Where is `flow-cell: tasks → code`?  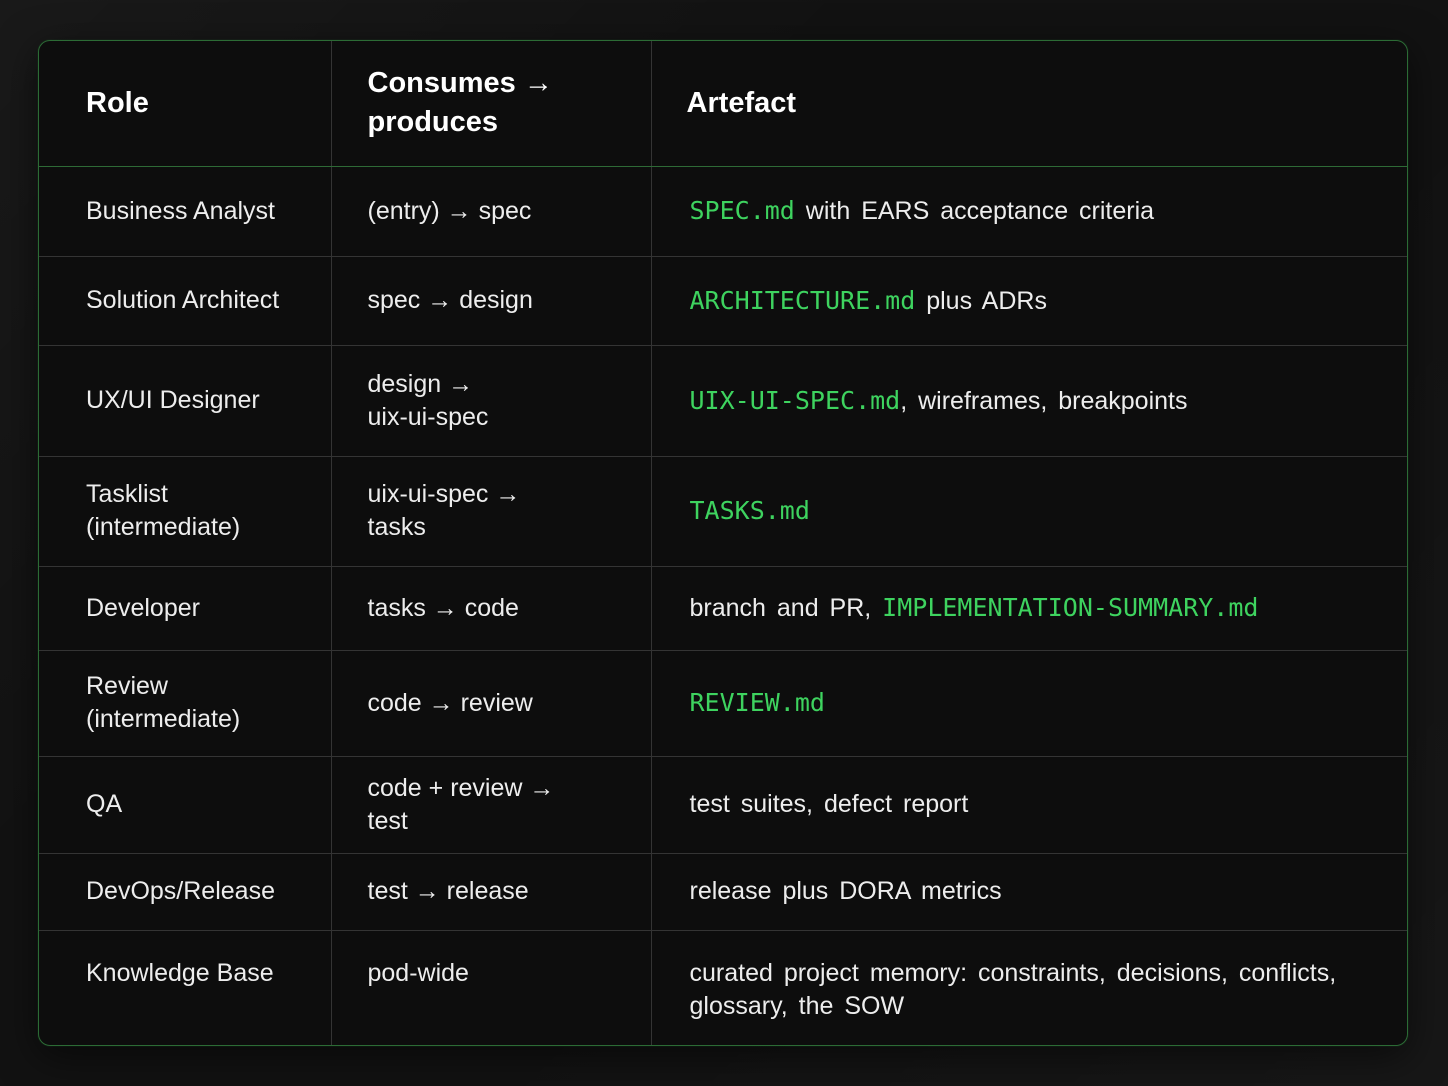 flow-cell: tasks → code is located at coordinates (491, 608).